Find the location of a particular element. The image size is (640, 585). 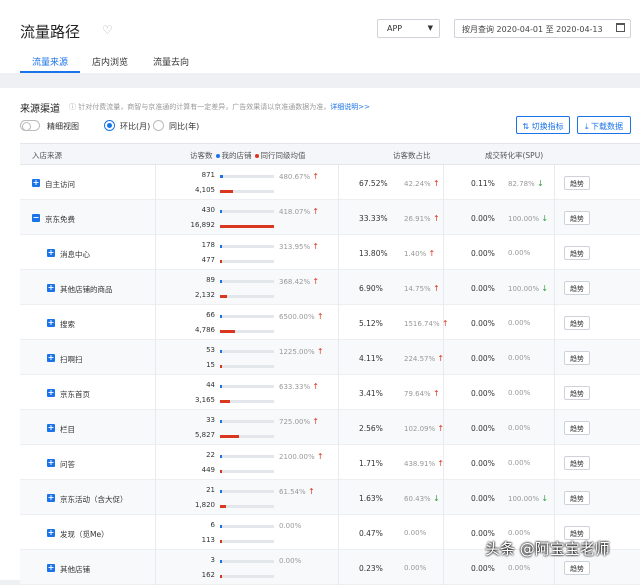

date-range-picker: 按月查询 2020-04-01 至 2020-04-13 is located at coordinates (542, 28).